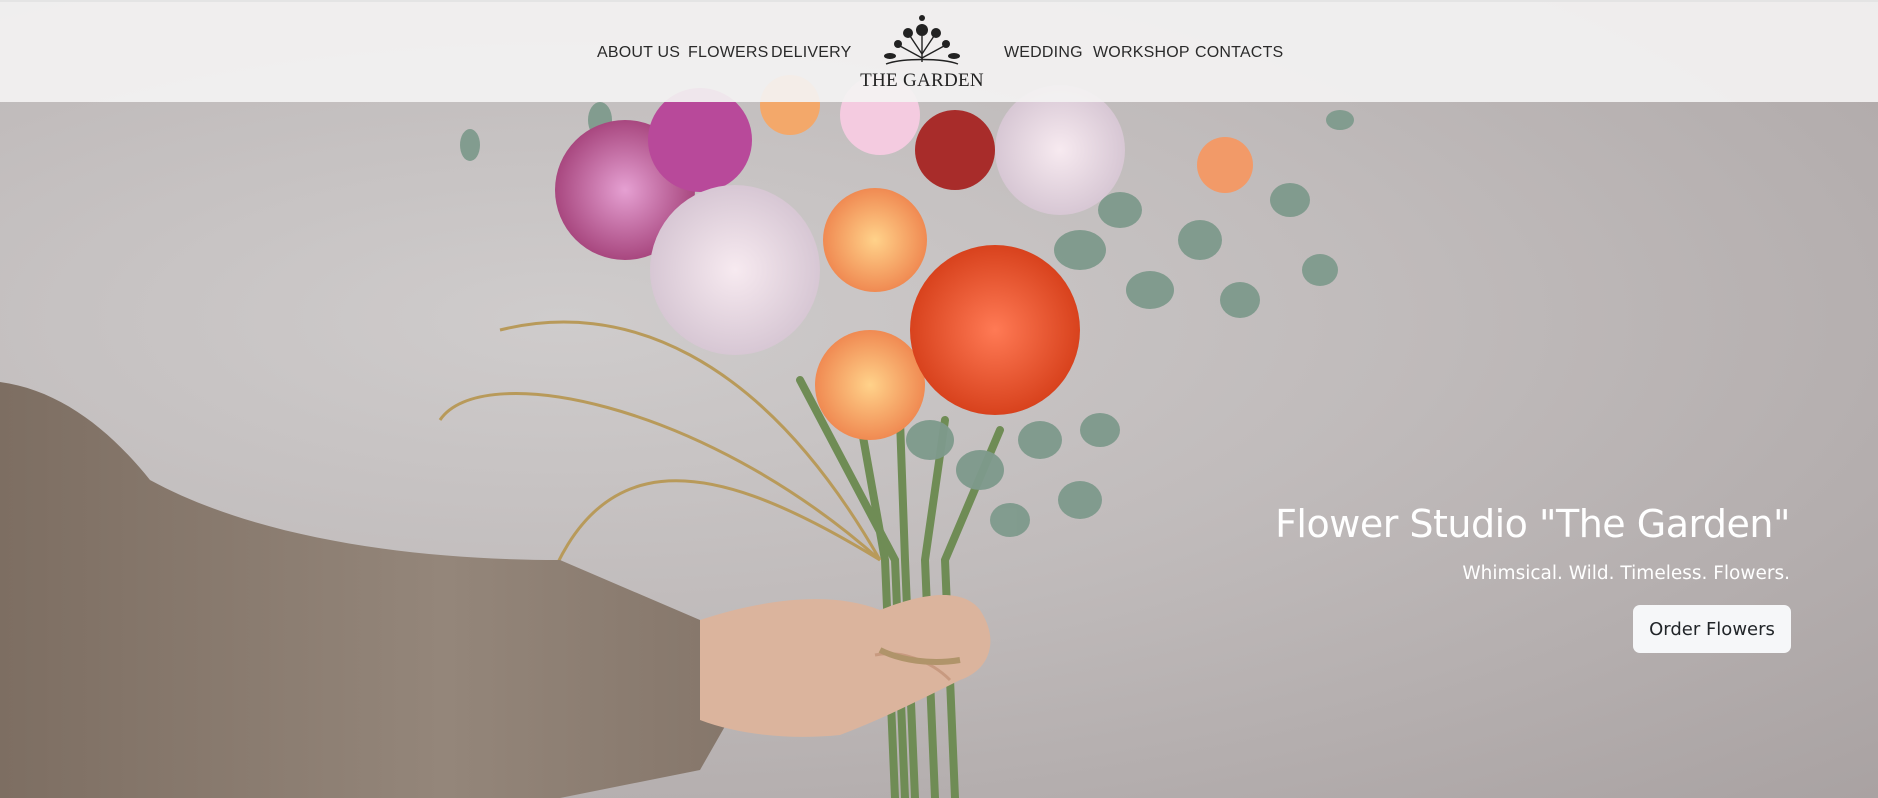  I want to click on nav-link-delivery: DELIVERY, so click(811, 53).